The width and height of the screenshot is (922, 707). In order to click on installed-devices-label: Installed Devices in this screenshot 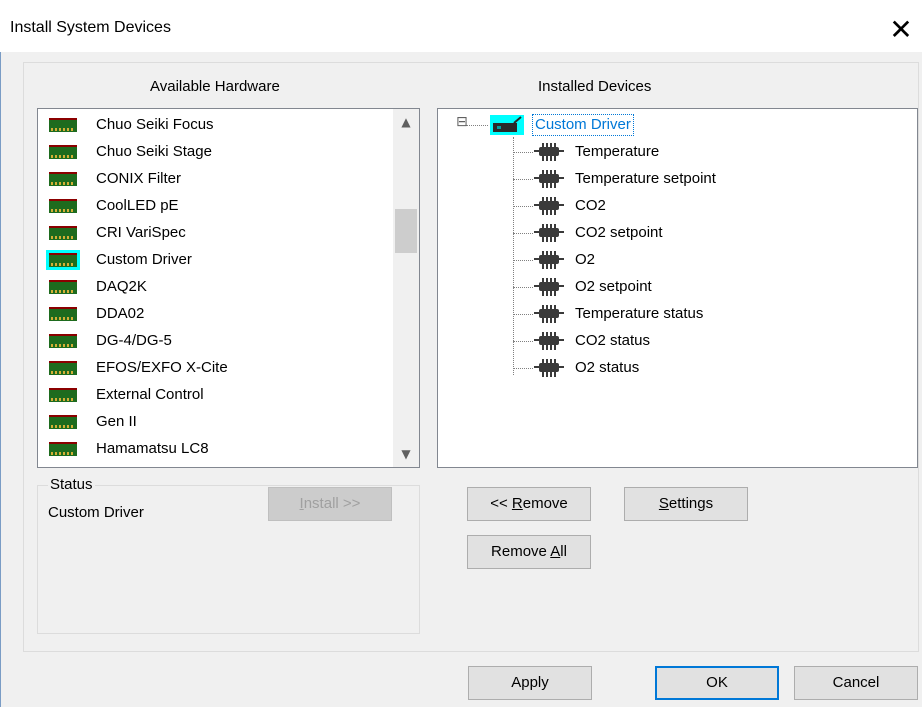, I will do `click(595, 86)`.